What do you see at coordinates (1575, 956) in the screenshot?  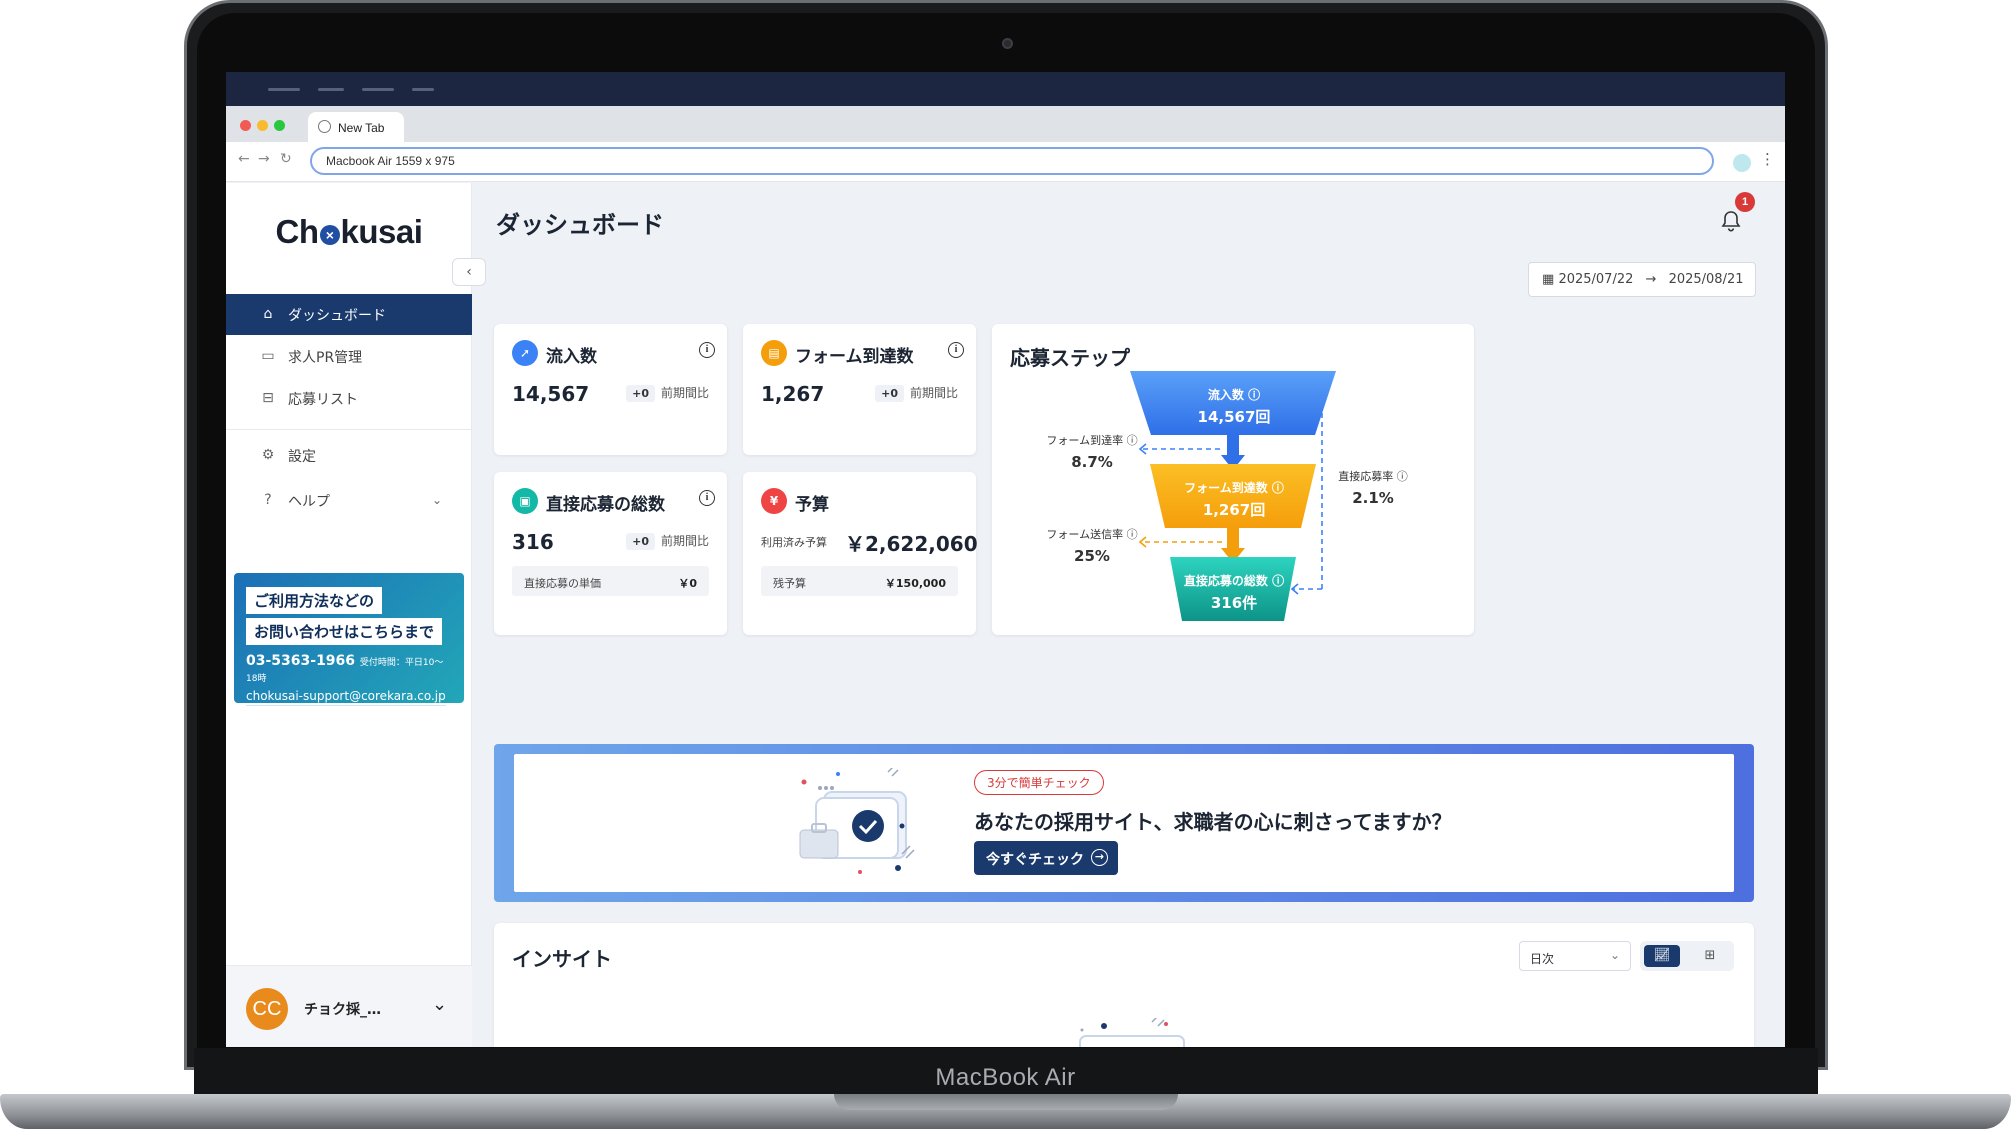 I see `period-select: 日次 ⌄` at bounding box center [1575, 956].